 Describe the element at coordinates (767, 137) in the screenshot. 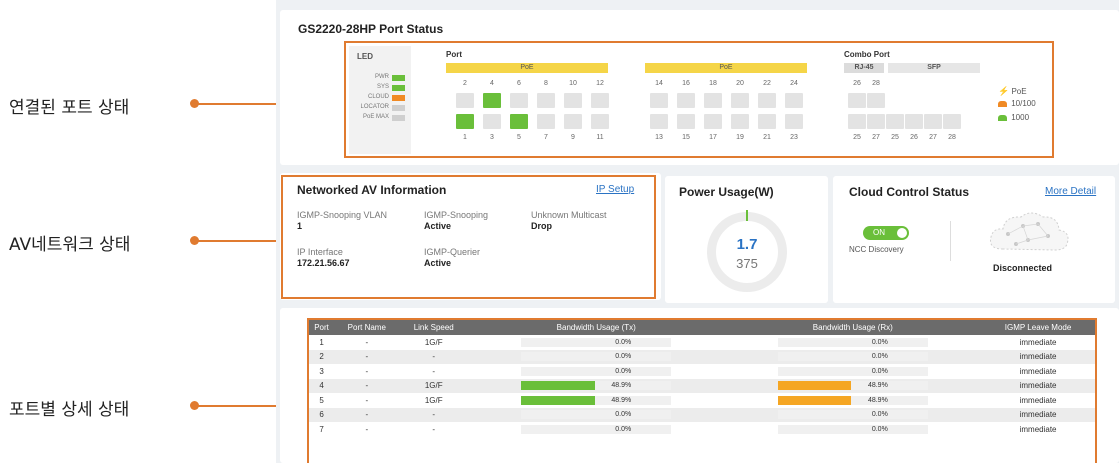

I see `port-number: 21` at that location.